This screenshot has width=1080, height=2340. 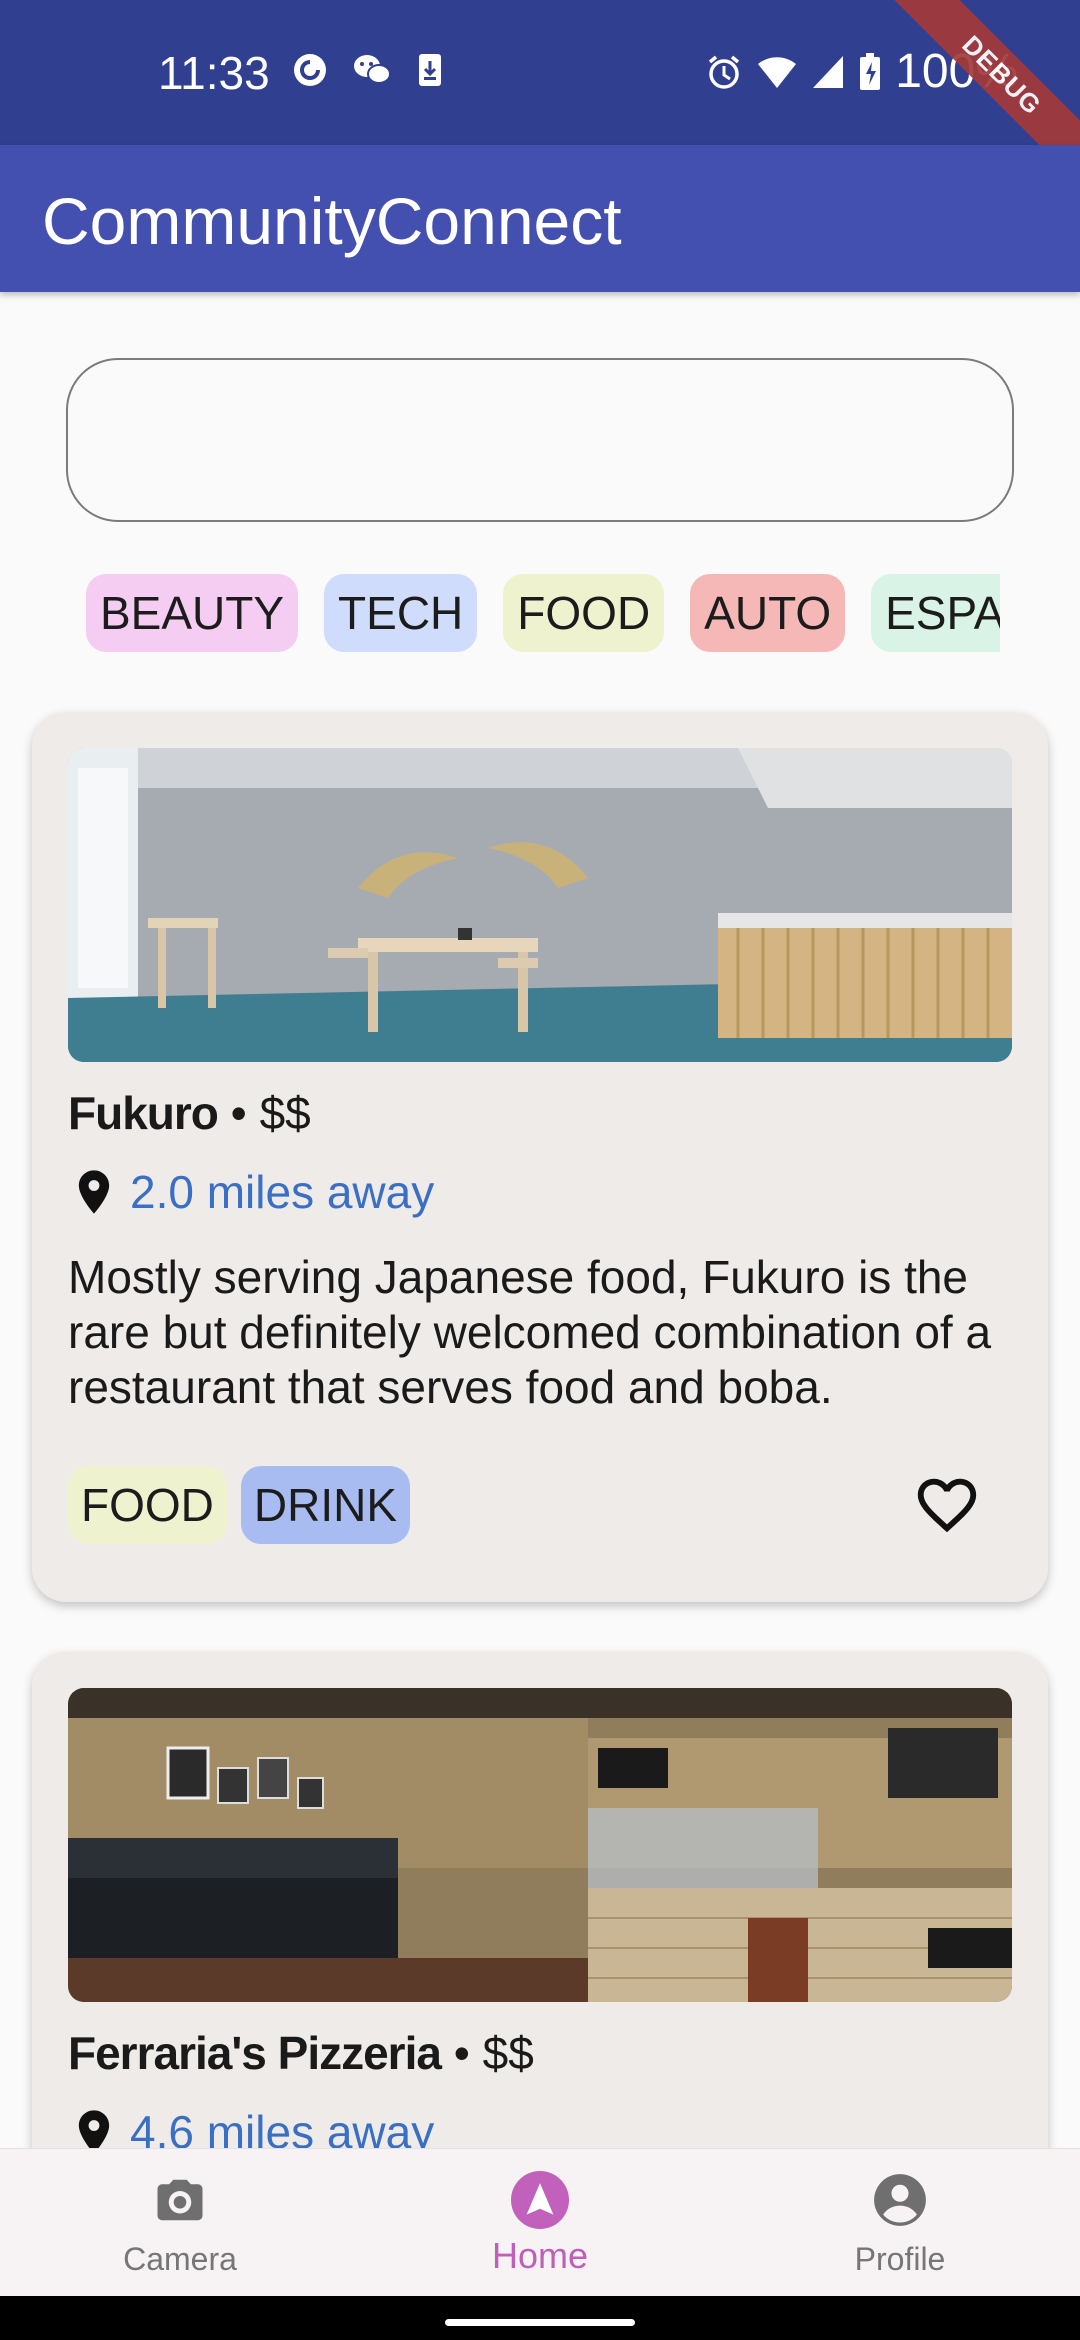 What do you see at coordinates (192, 613) in the screenshot?
I see `chip-beauty: BEAUTY` at bounding box center [192, 613].